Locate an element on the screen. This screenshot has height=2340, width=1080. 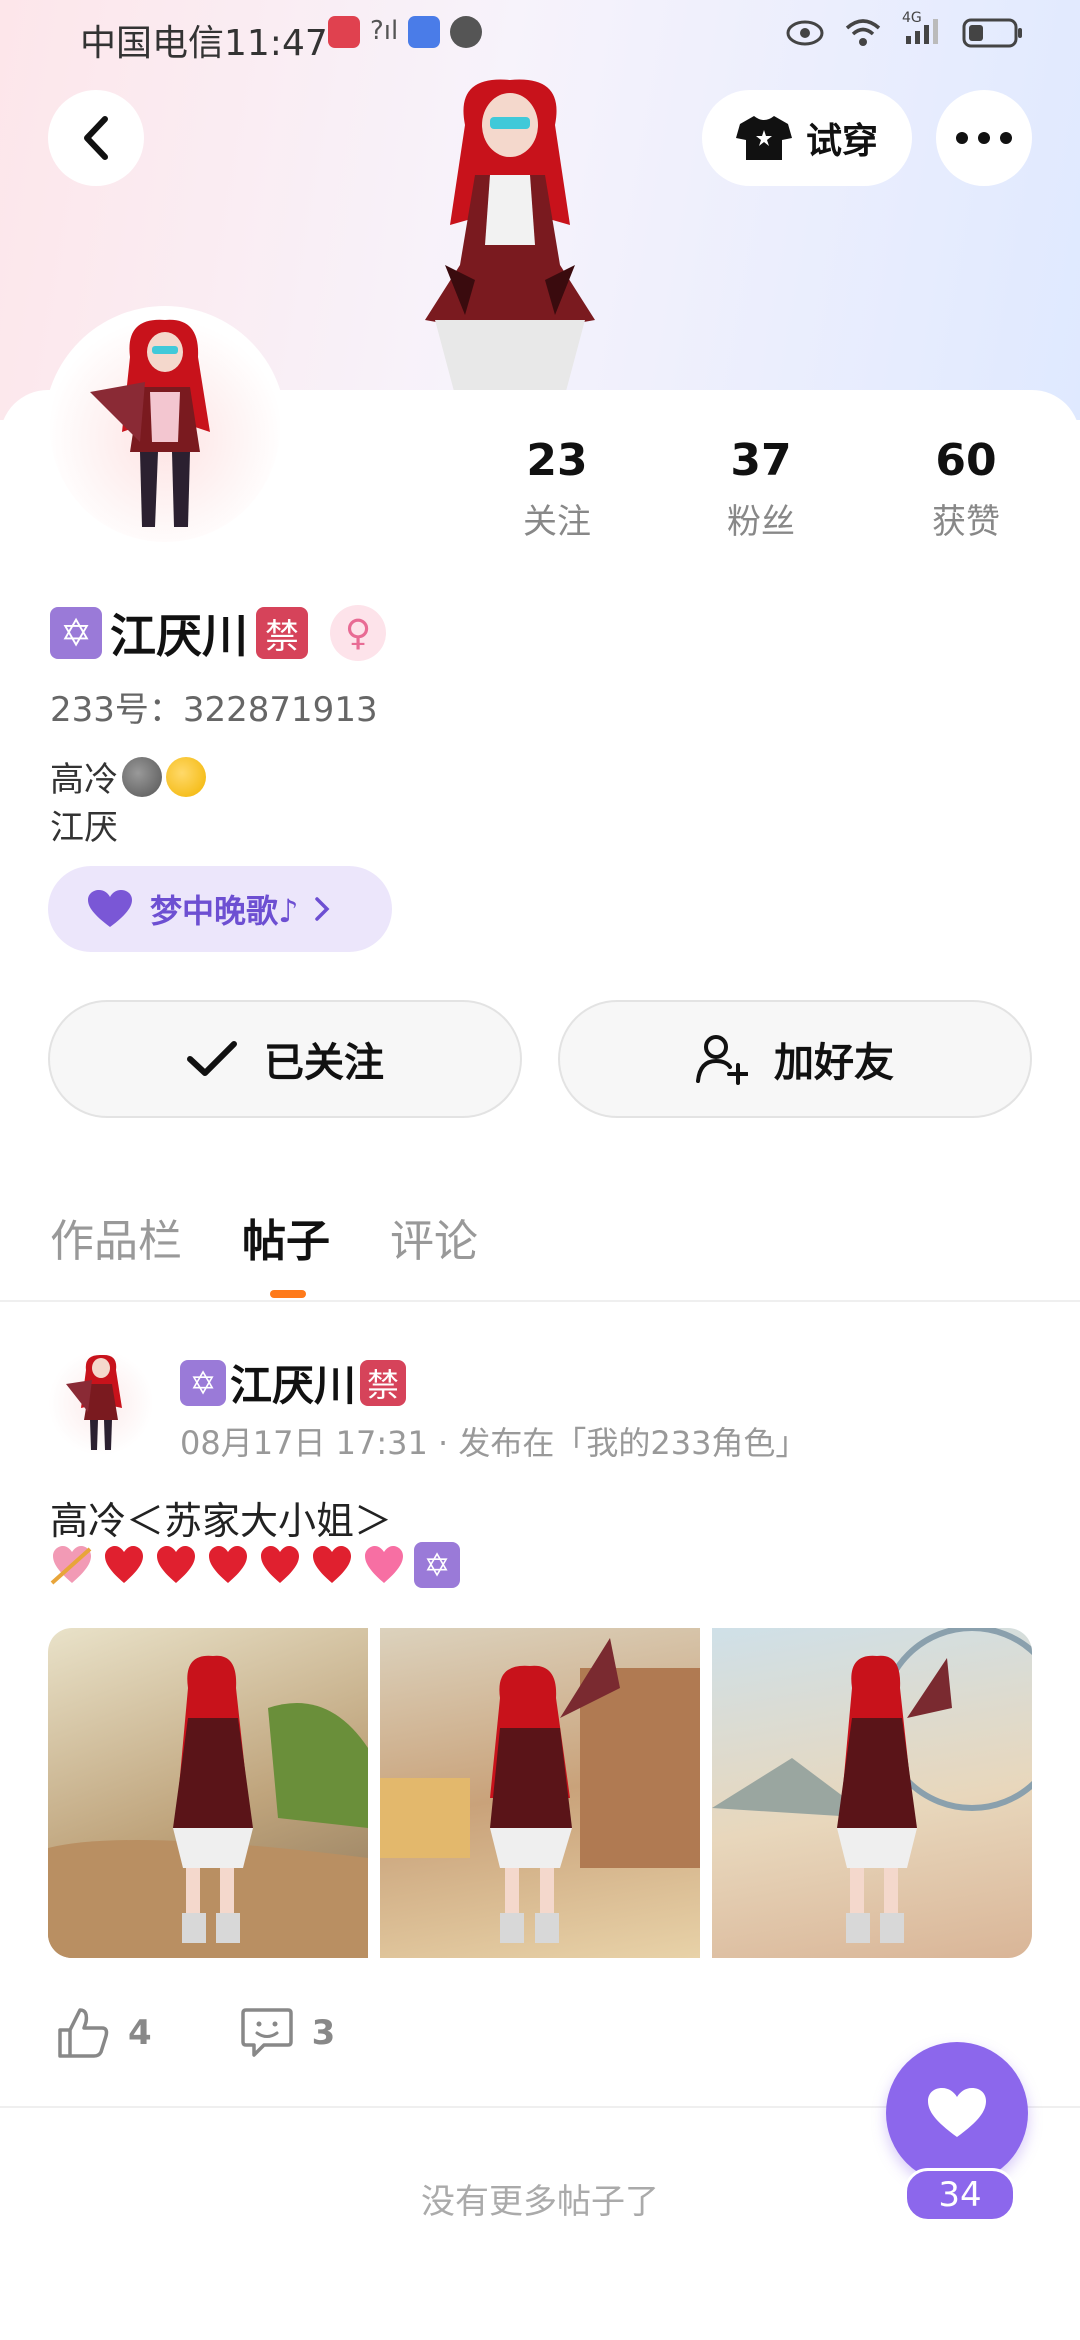
chevron-left-icon is located at coordinates (96, 138).